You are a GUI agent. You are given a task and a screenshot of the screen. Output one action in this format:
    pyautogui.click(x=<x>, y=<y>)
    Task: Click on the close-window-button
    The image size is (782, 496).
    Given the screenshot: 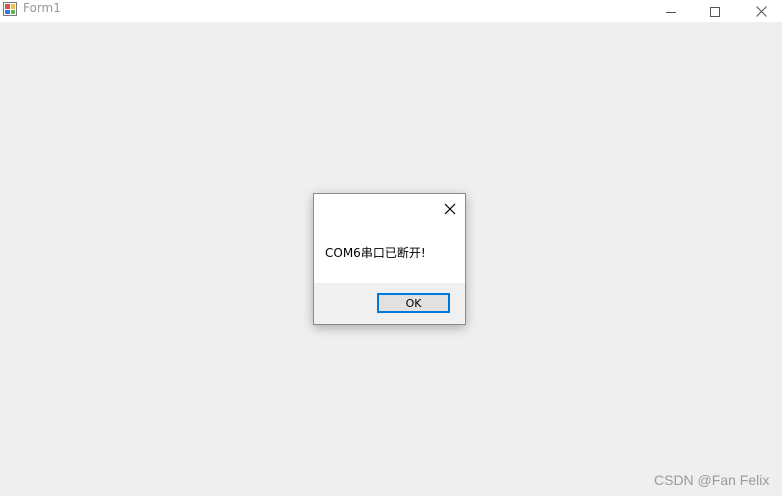 What is the action you would take?
    pyautogui.click(x=760, y=11)
    